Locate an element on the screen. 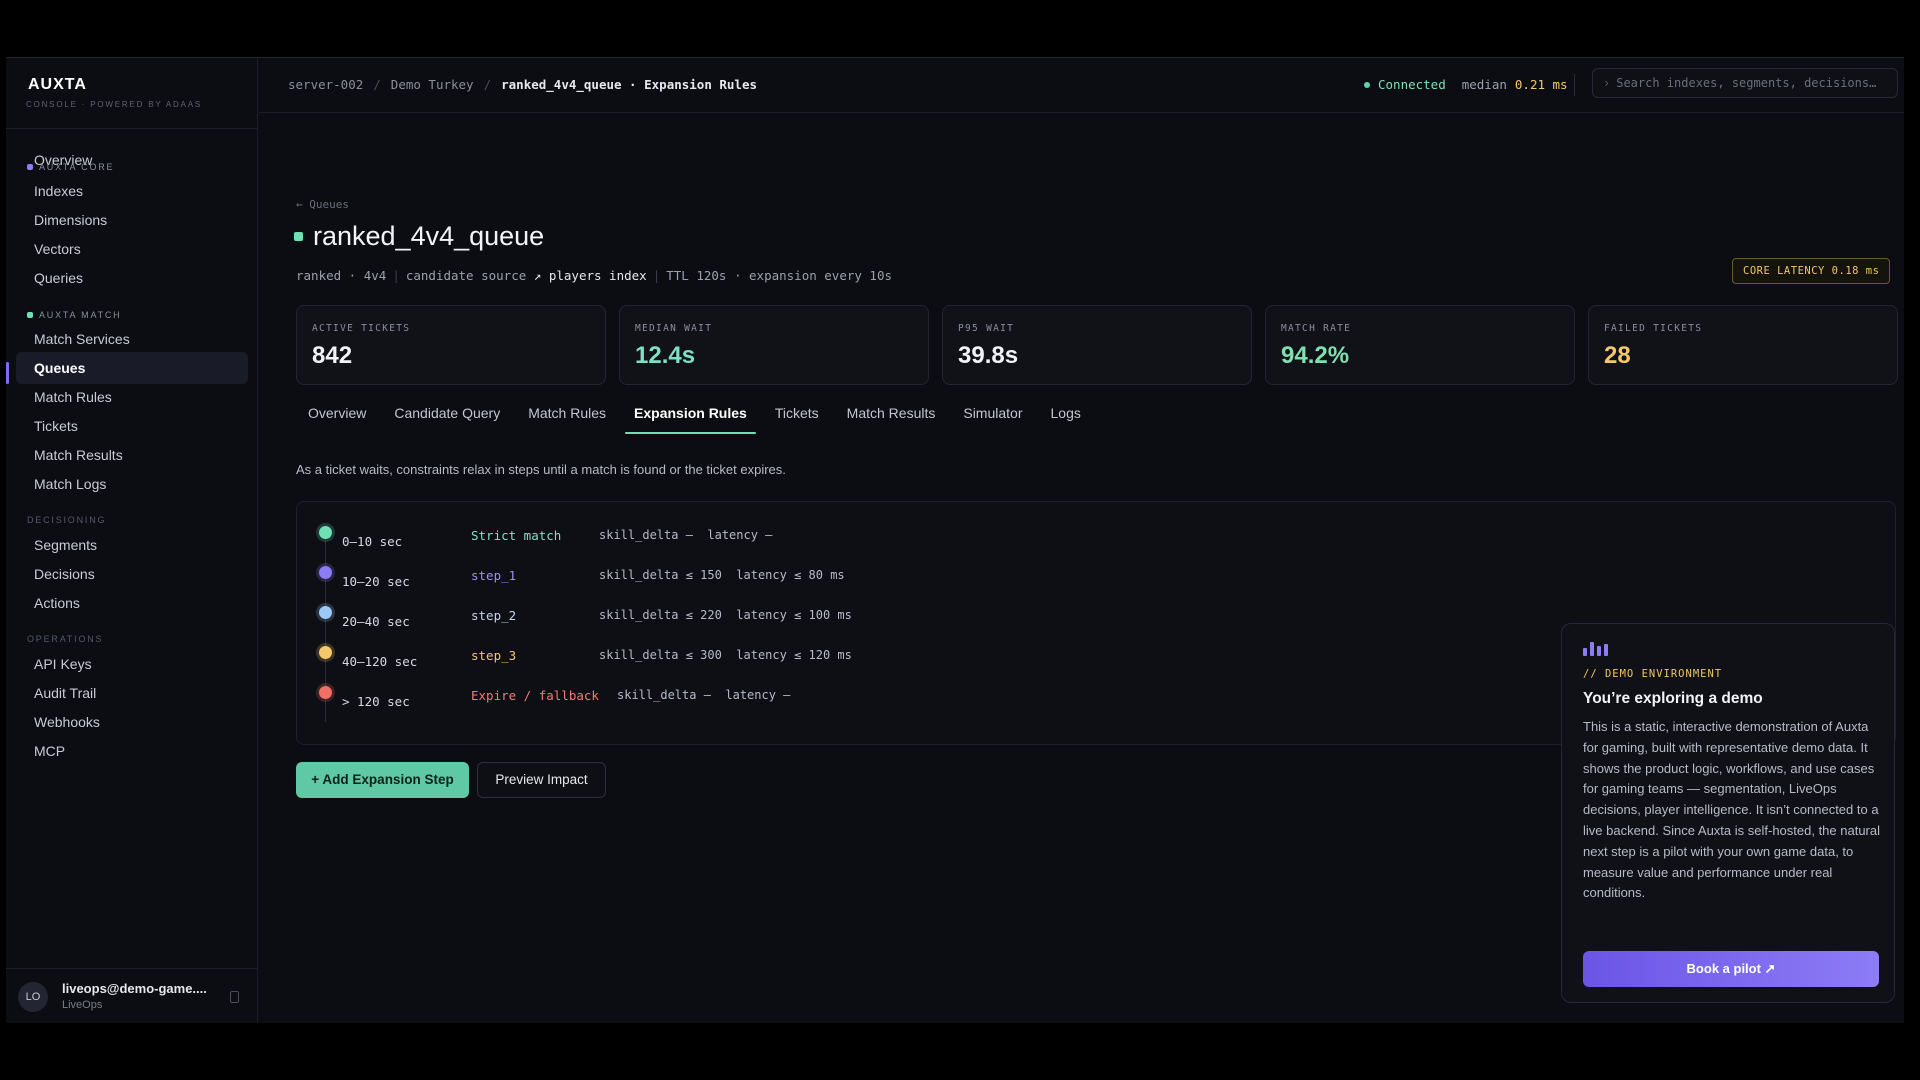 The width and height of the screenshot is (1920, 1080). tab-logs: Logs is located at coordinates (1066, 413).